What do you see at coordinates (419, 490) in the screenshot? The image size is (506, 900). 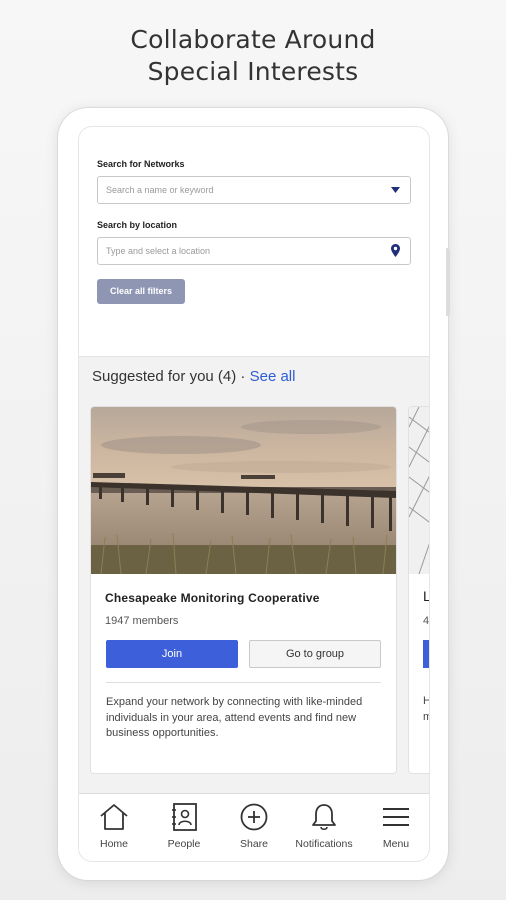 I see `next-group-cover-image` at bounding box center [419, 490].